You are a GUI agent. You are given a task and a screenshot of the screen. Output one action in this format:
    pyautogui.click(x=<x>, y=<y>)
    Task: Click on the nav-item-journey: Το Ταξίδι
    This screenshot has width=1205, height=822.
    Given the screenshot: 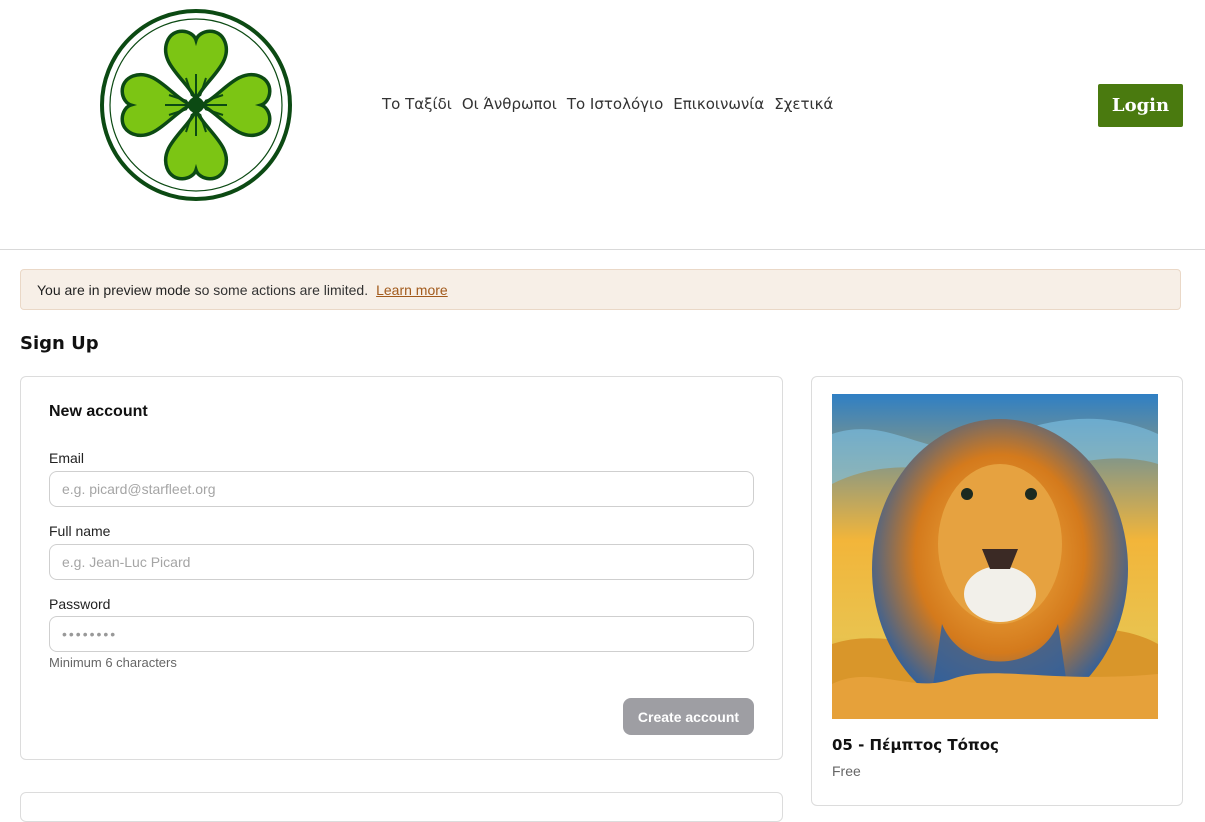 What is the action you would take?
    pyautogui.click(x=417, y=104)
    